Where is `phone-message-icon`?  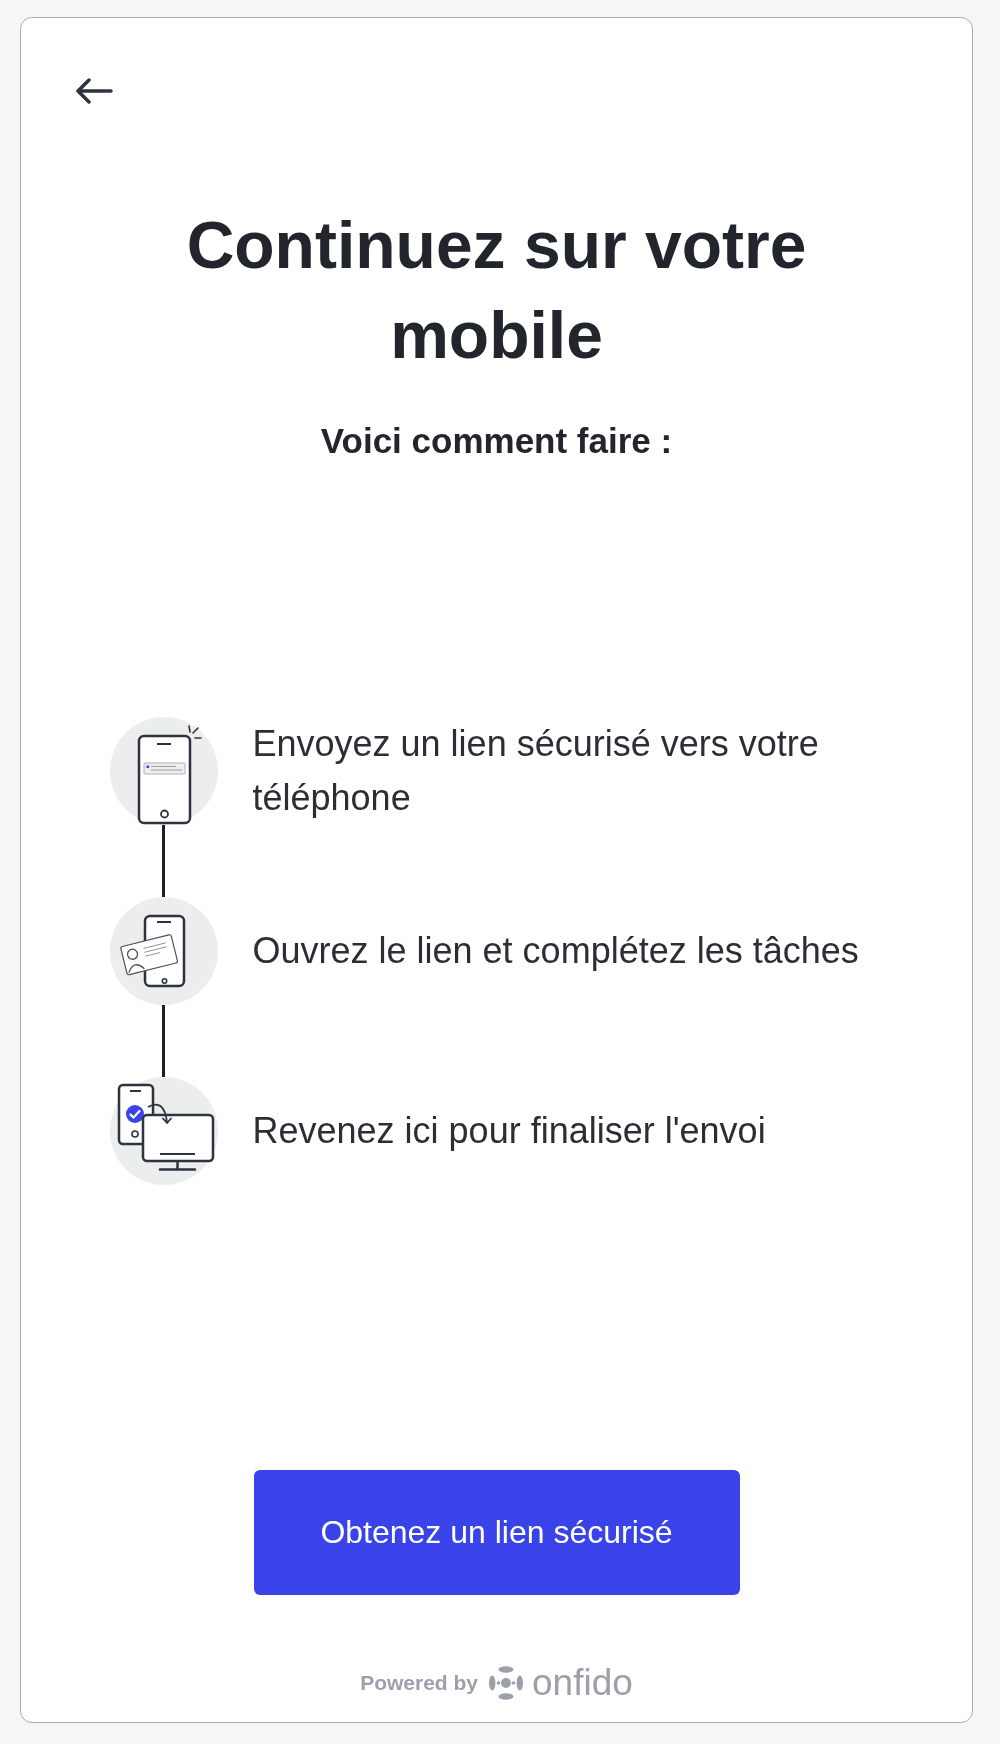
phone-message-icon is located at coordinates (163, 770).